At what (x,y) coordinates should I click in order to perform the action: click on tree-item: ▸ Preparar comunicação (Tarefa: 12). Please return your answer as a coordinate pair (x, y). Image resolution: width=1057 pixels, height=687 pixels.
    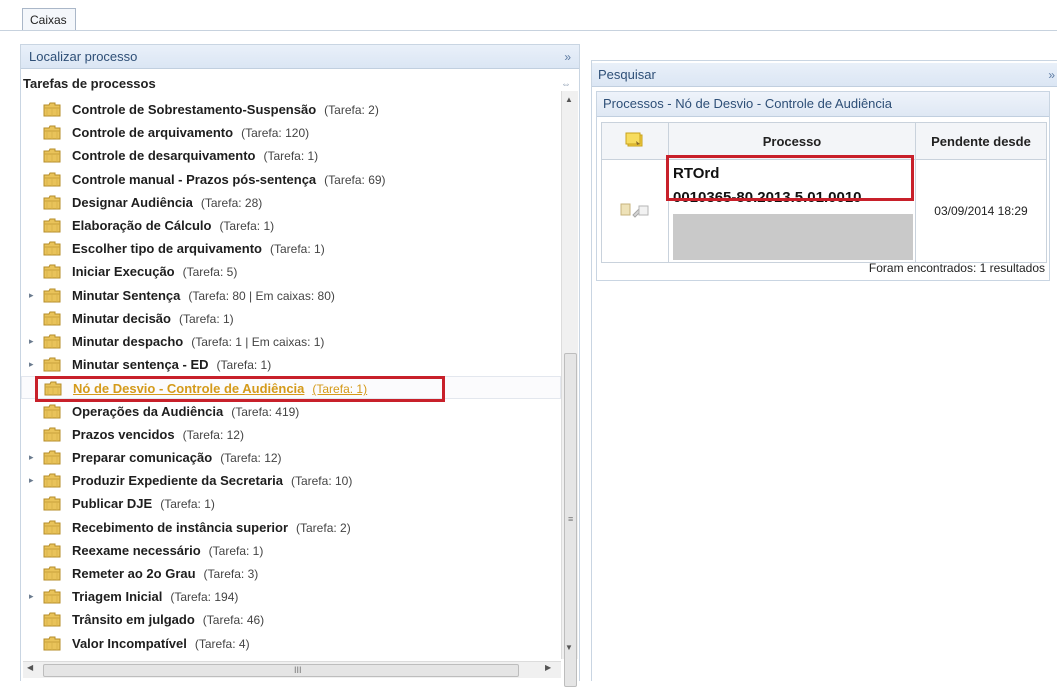
    Looking at the image, I should click on (291, 457).